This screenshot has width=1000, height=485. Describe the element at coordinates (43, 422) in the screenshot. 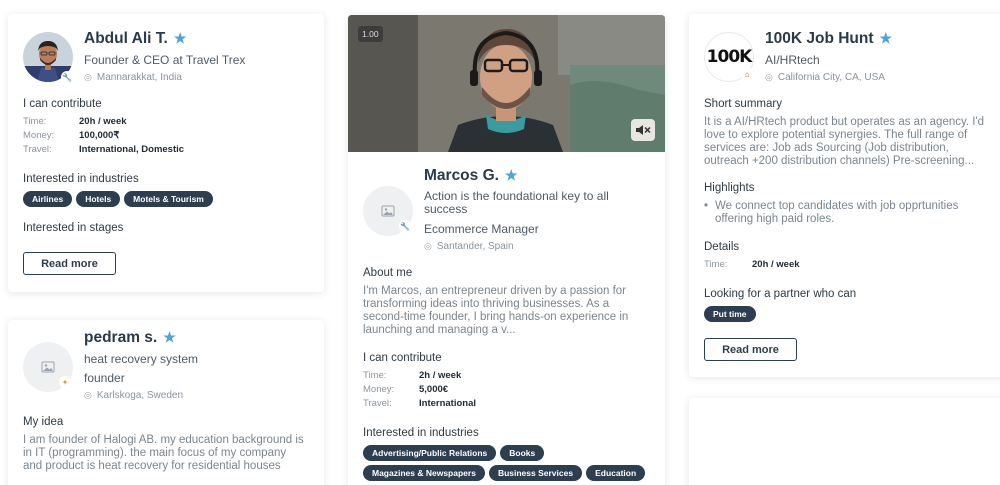

I see `section-title-idea: My idea` at that location.